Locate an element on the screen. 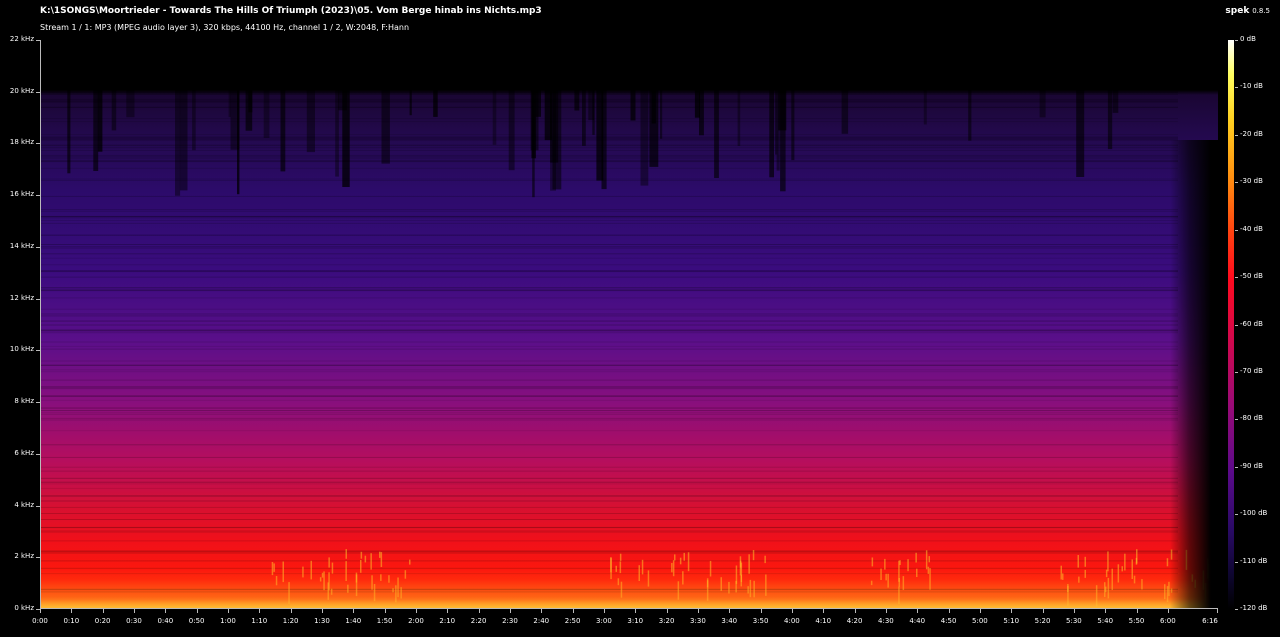 The width and height of the screenshot is (1280, 637). time-tick-label: 2:10 is located at coordinates (447, 621).